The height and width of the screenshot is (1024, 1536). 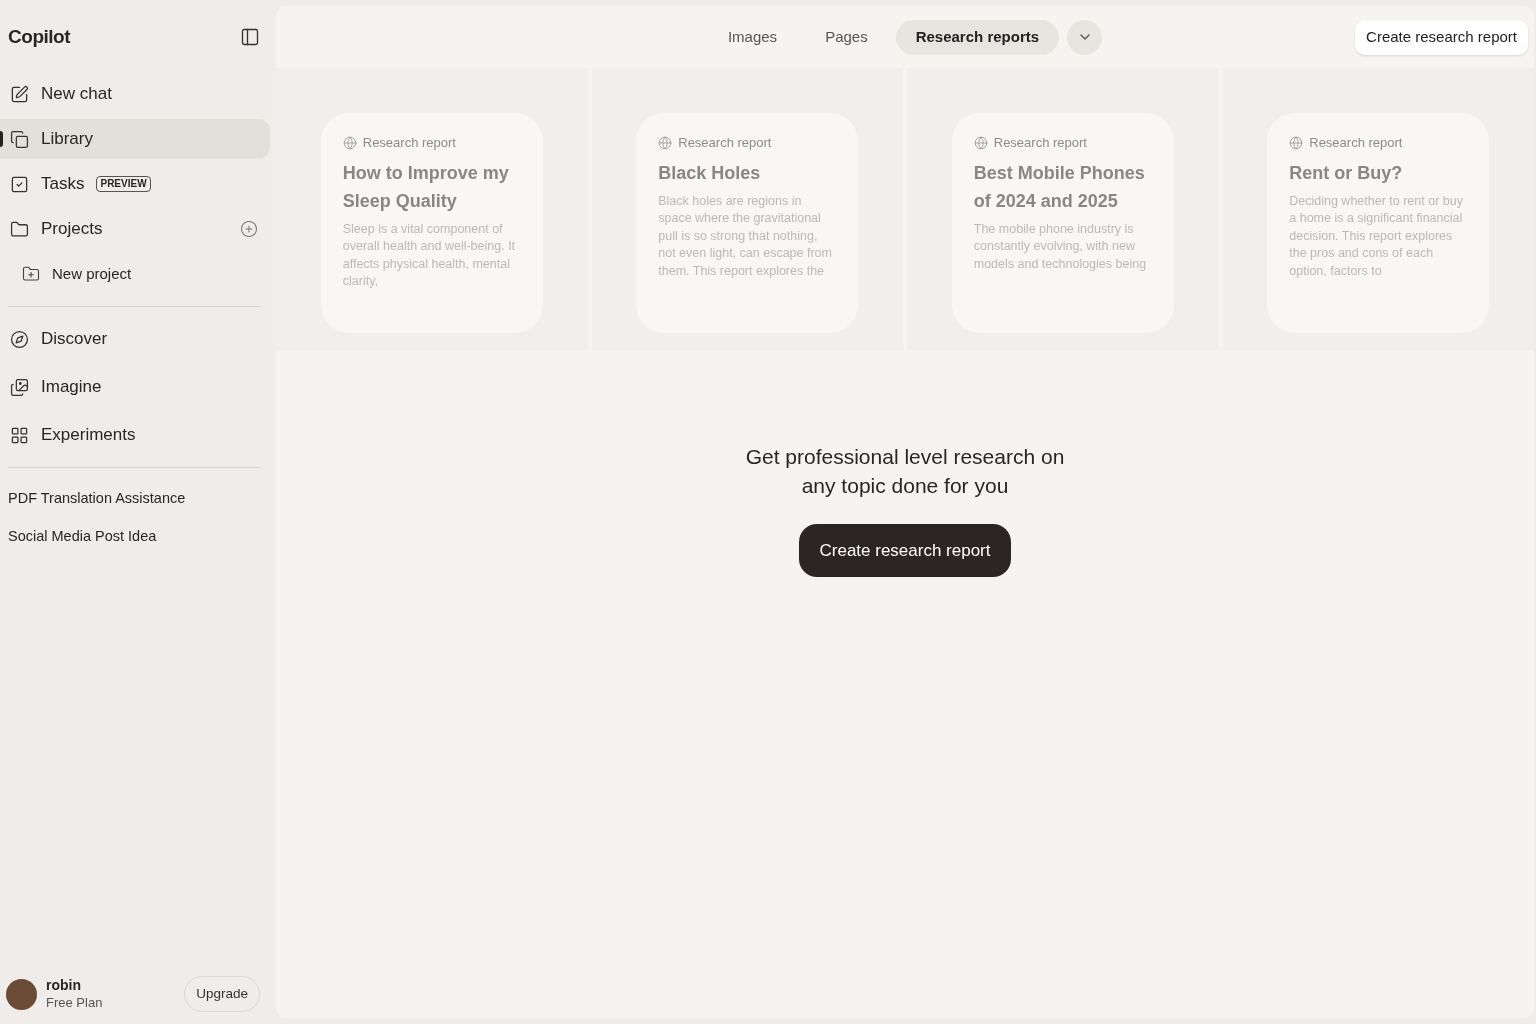 What do you see at coordinates (135, 139) in the screenshot?
I see `nav-item: Library` at bounding box center [135, 139].